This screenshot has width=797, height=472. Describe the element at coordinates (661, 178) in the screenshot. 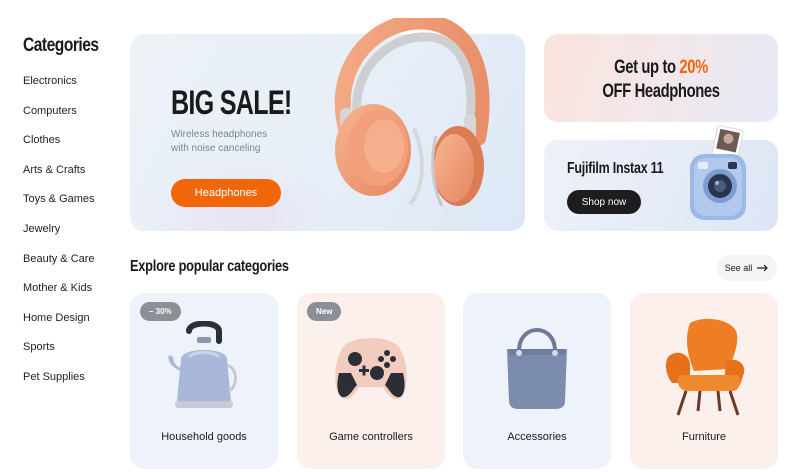

I see `promo-instax: Fujifilm Instax 11 Shop now` at that location.